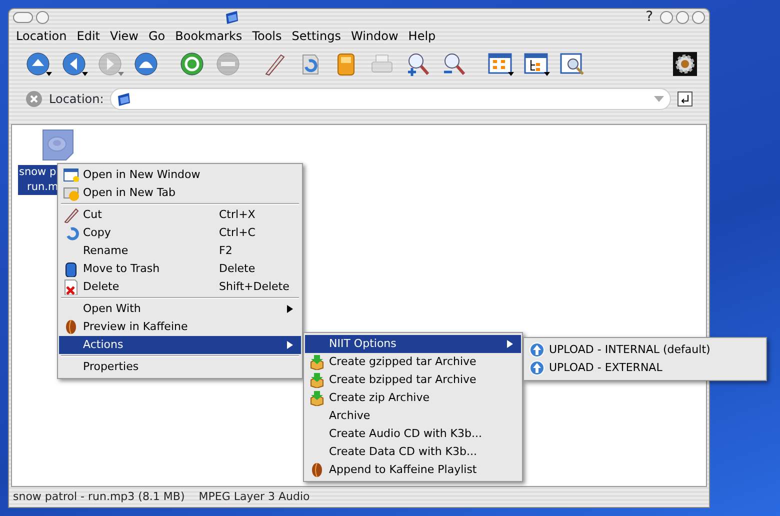  What do you see at coordinates (99, 496) in the screenshot?
I see `status-text: snow patrol - run.mp3 (8.1 MB)` at bounding box center [99, 496].